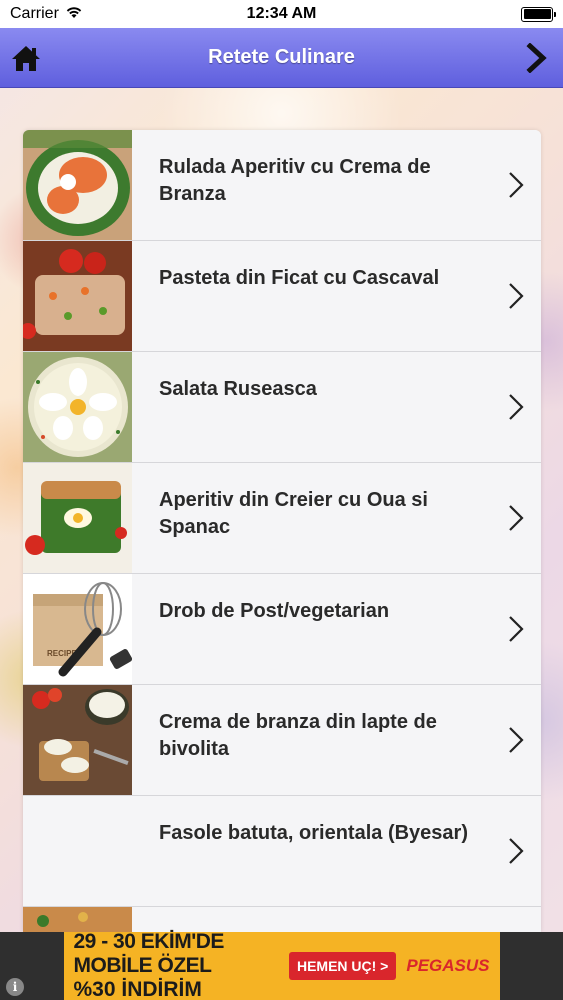  What do you see at coordinates (77, 518) in the screenshot?
I see `aperitiv-thumbnail` at bounding box center [77, 518].